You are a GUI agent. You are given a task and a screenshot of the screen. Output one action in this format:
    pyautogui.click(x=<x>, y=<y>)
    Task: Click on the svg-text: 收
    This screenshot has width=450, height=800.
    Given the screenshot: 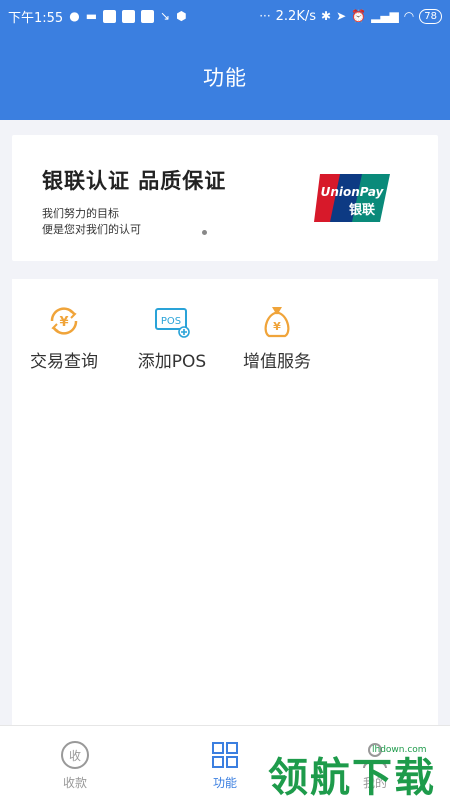 What is the action you would take?
    pyautogui.click(x=75, y=756)
    